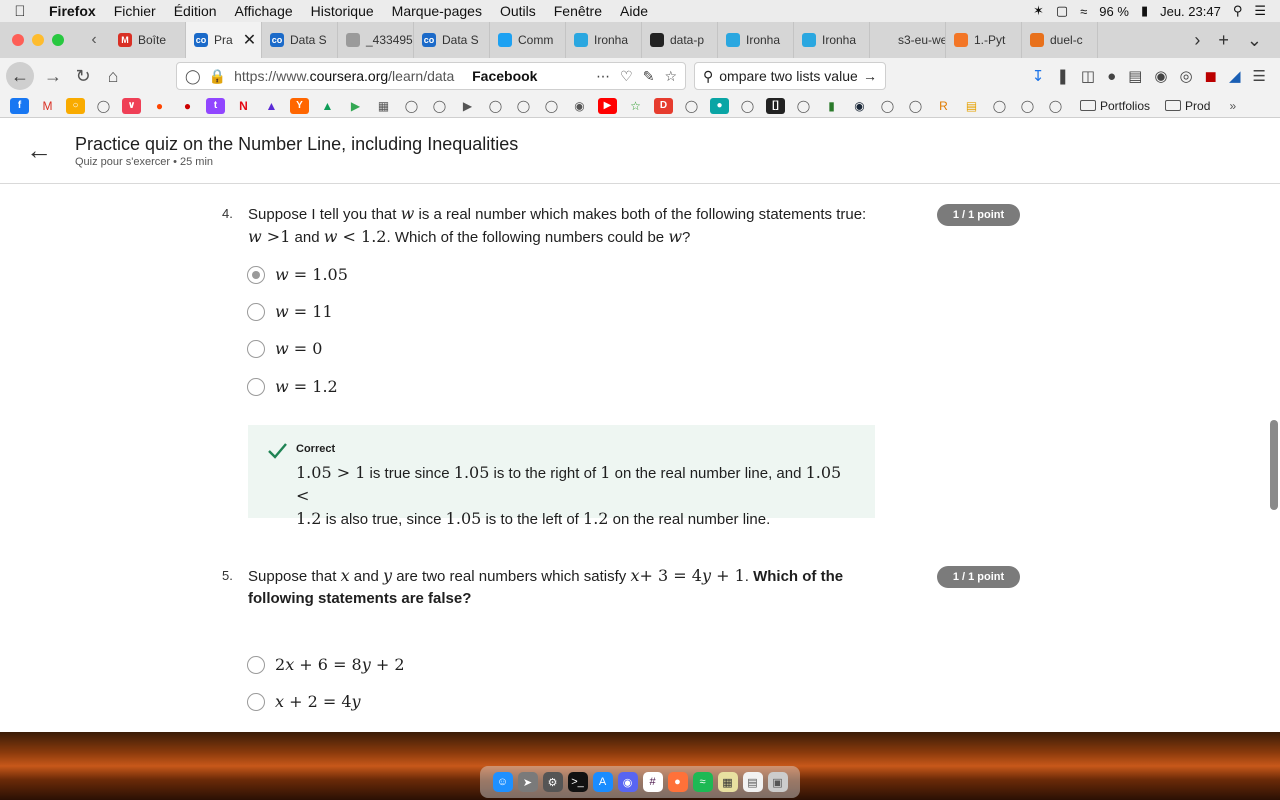 This screenshot has height=800, width=1280. Describe the element at coordinates (502, 782) in the screenshot. I see `finder-icon: ☺` at that location.